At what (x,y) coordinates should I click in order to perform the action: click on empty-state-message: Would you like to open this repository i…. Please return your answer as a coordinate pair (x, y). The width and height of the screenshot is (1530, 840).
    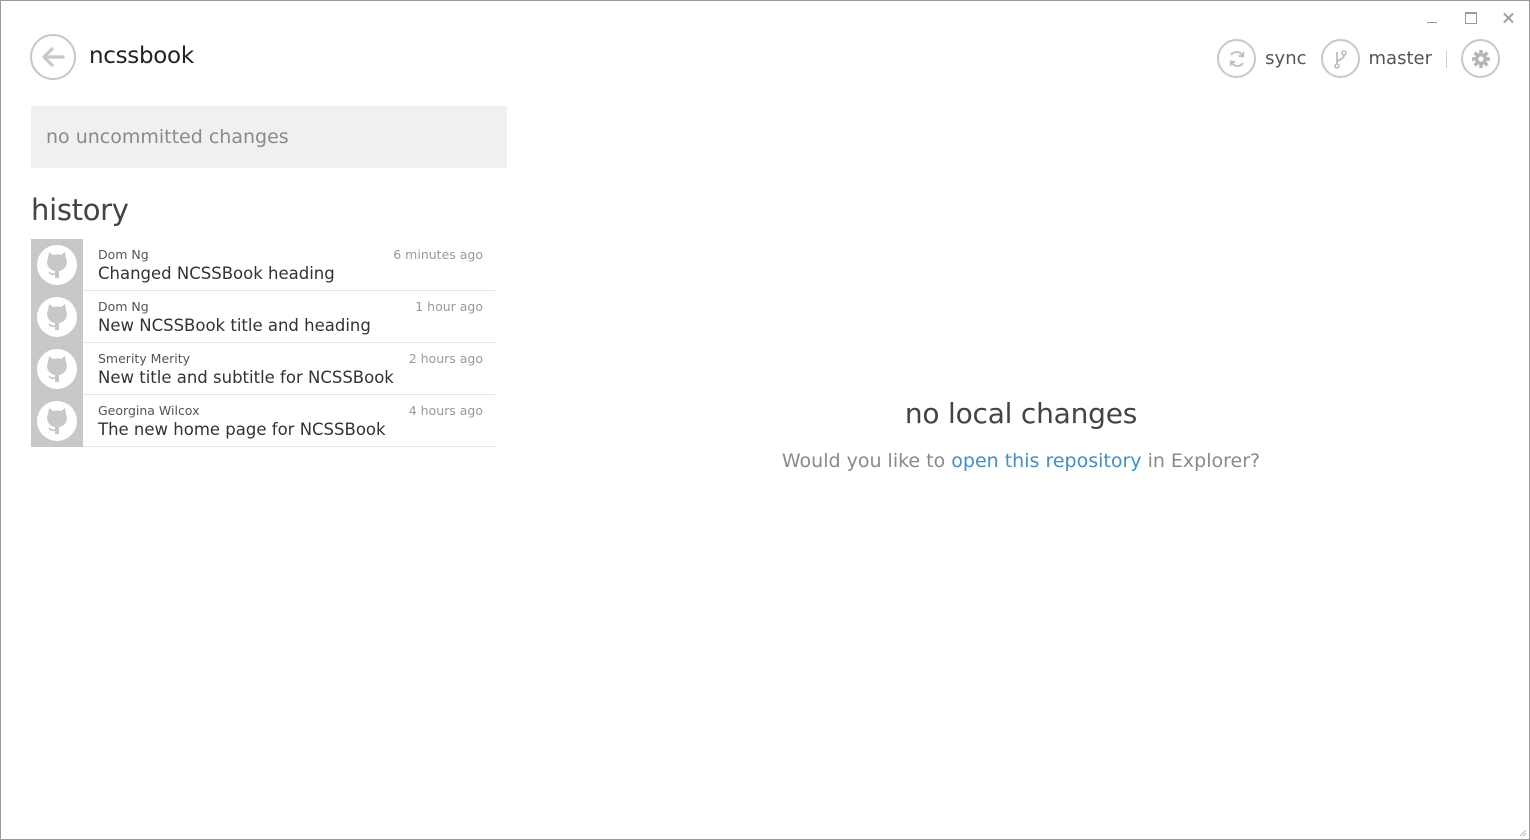
    Looking at the image, I should click on (1021, 461).